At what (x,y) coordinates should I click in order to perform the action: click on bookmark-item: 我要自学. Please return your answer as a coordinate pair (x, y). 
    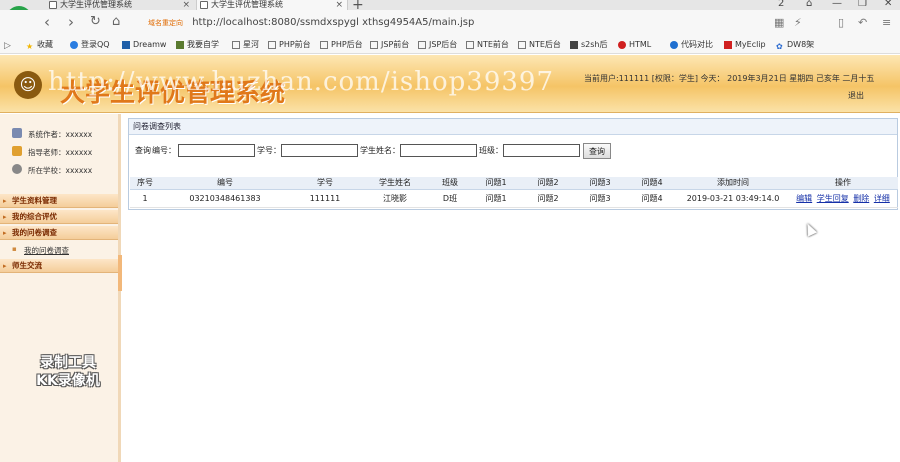
    Looking at the image, I should click on (197, 45).